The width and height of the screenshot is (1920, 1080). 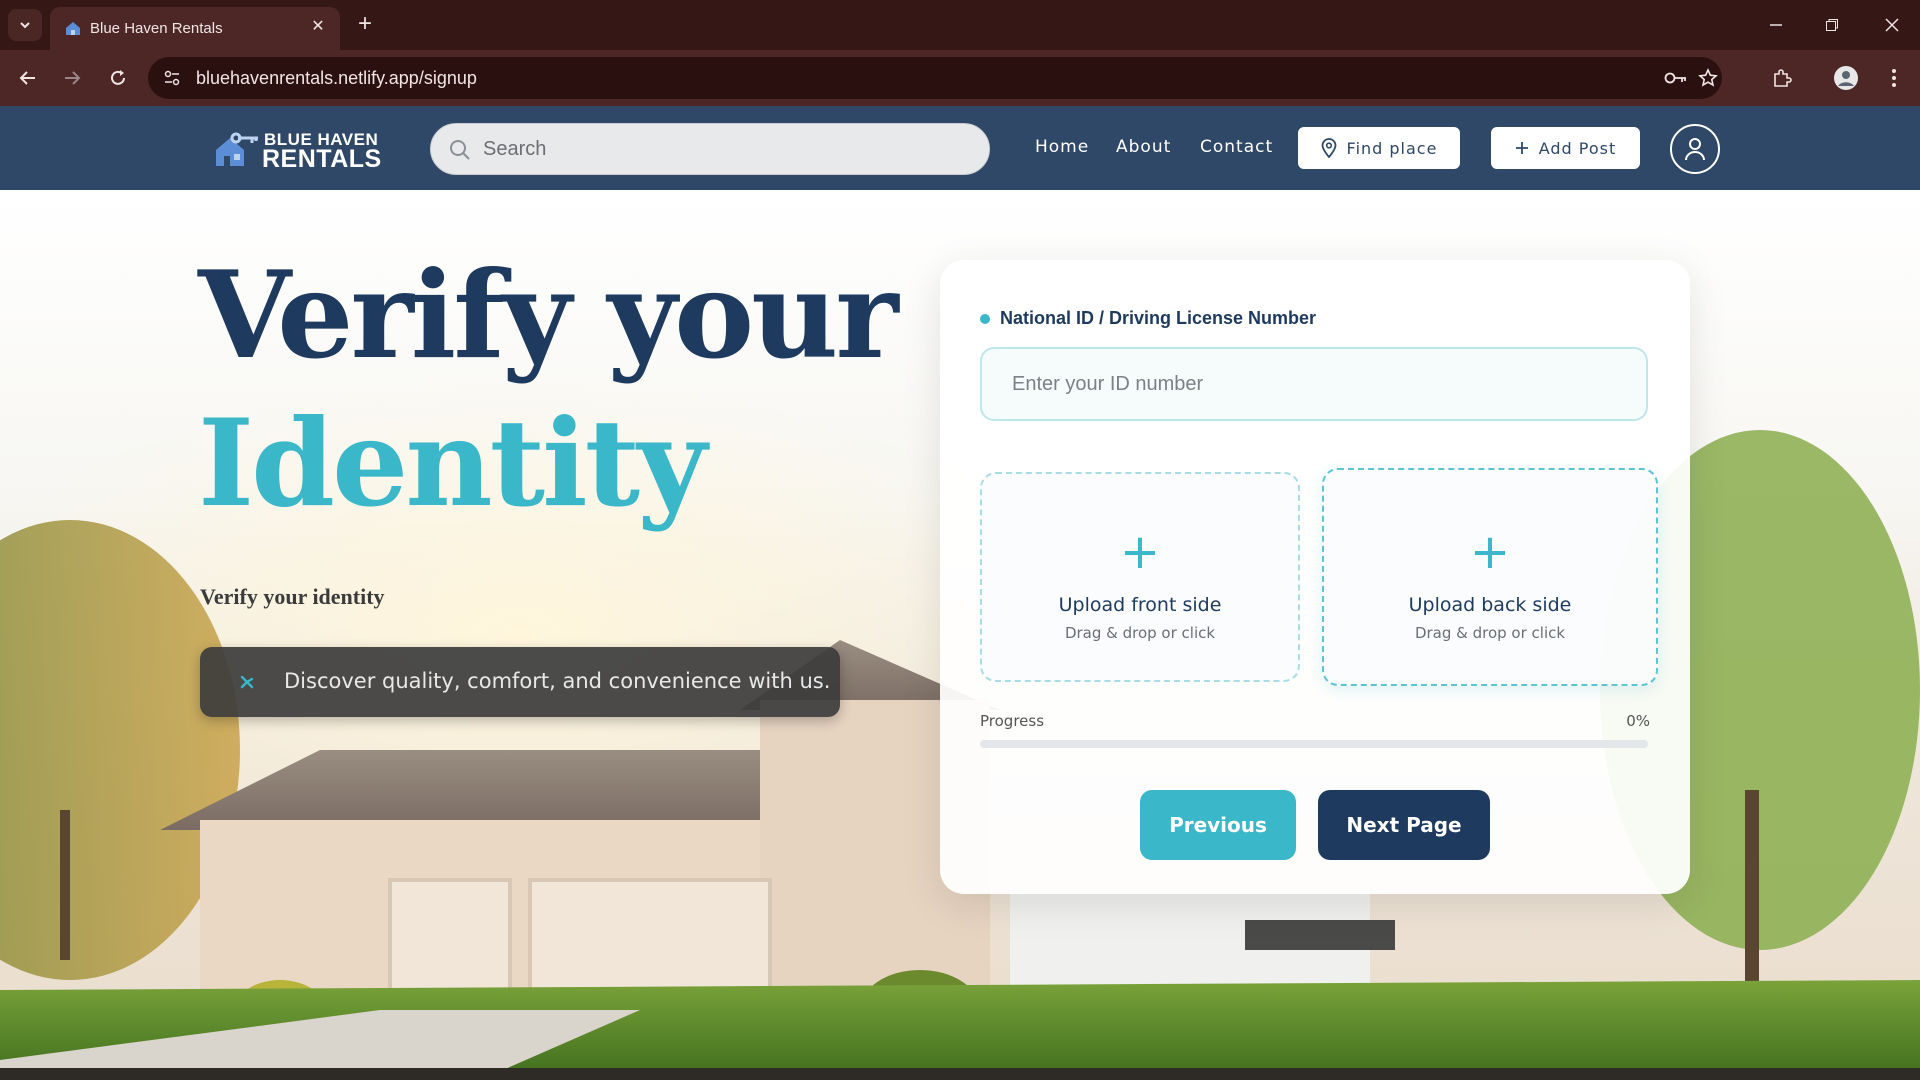 I want to click on bookmark-star-icon, so click(x=1708, y=78).